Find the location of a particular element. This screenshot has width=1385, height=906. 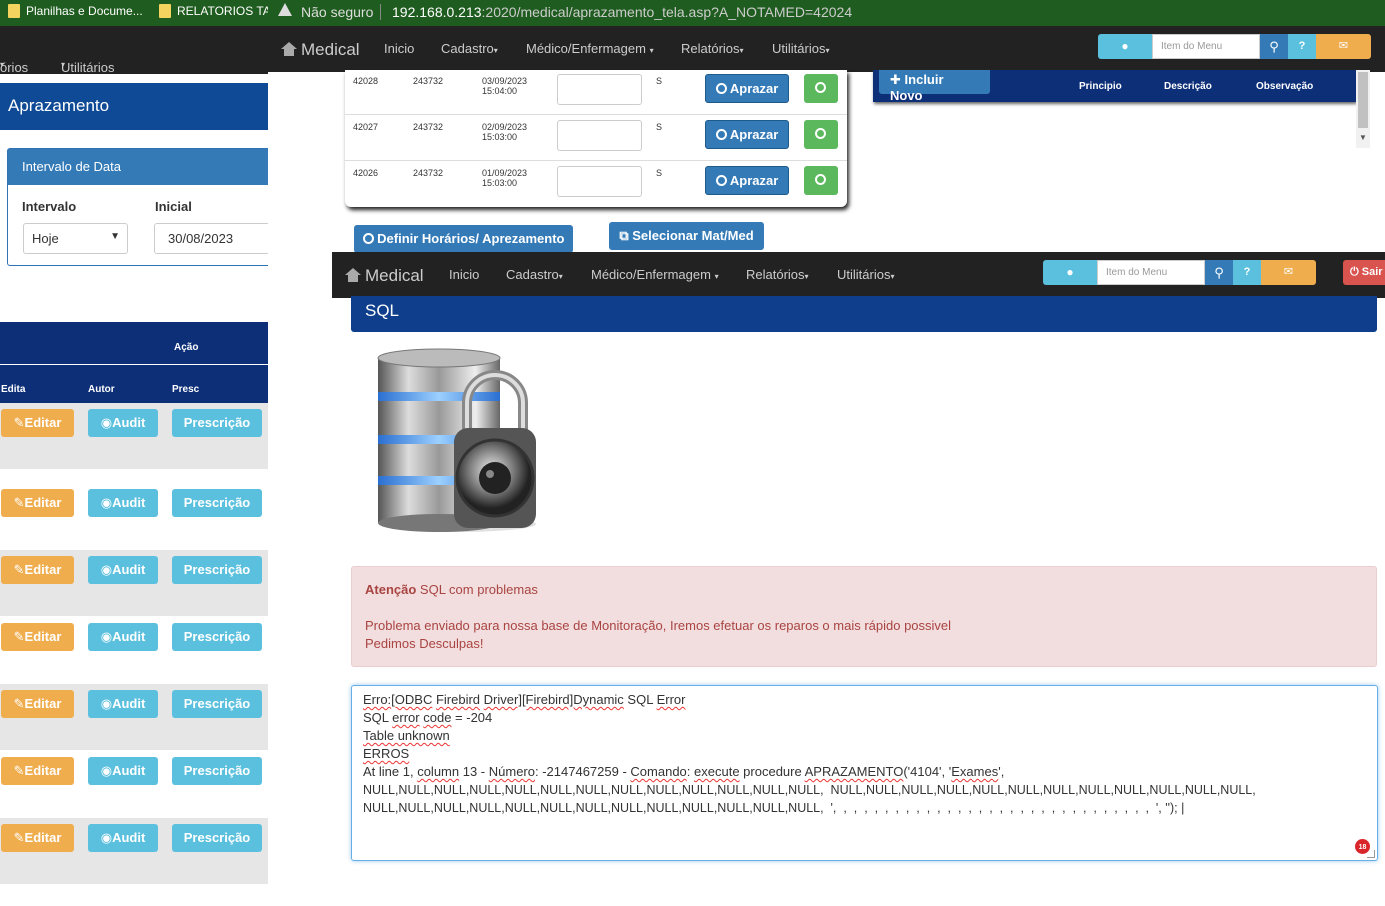

security-status: Não seguro is located at coordinates (337, 12).